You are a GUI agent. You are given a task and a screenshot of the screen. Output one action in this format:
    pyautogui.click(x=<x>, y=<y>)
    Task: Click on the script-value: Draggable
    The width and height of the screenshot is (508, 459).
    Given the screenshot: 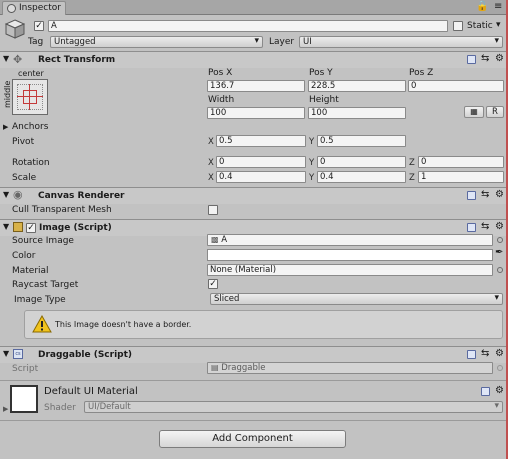 What is the action you would take?
    pyautogui.click(x=243, y=368)
    